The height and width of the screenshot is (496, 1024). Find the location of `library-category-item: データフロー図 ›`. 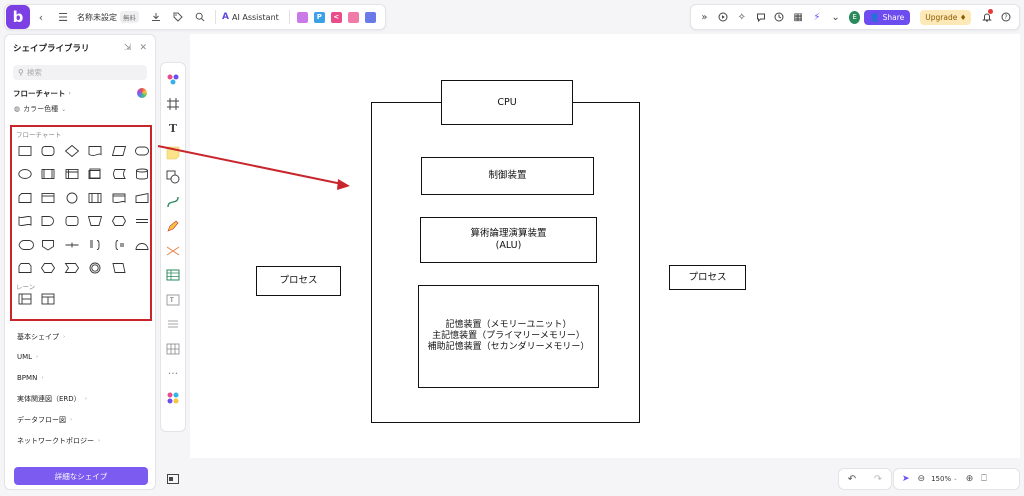

library-category-item: データフロー図 › is located at coordinates (44, 420).